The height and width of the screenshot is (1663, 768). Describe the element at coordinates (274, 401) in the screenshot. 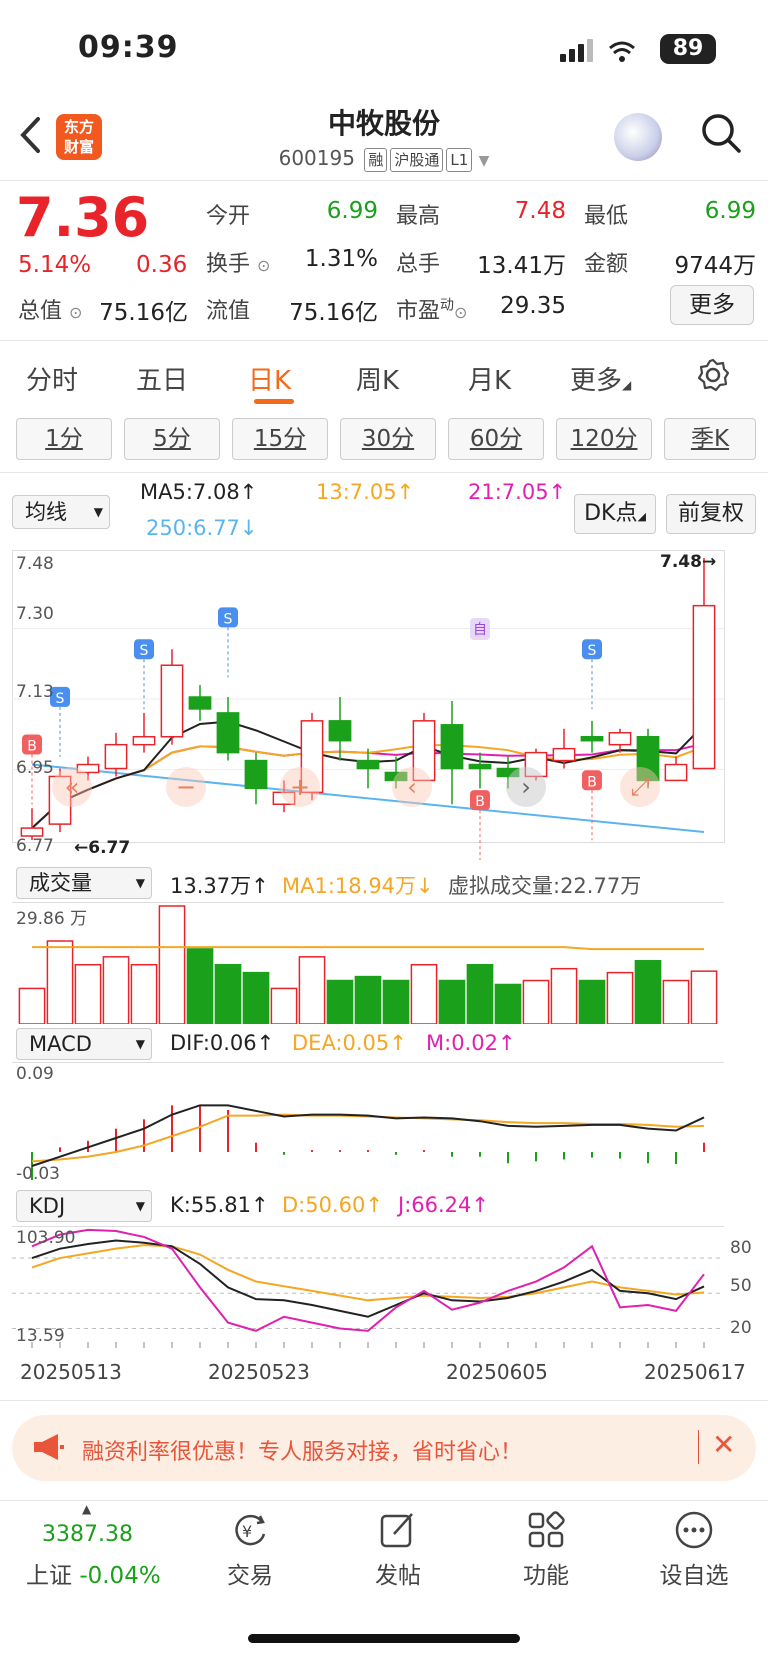

I see `active-tab-indicator` at that location.